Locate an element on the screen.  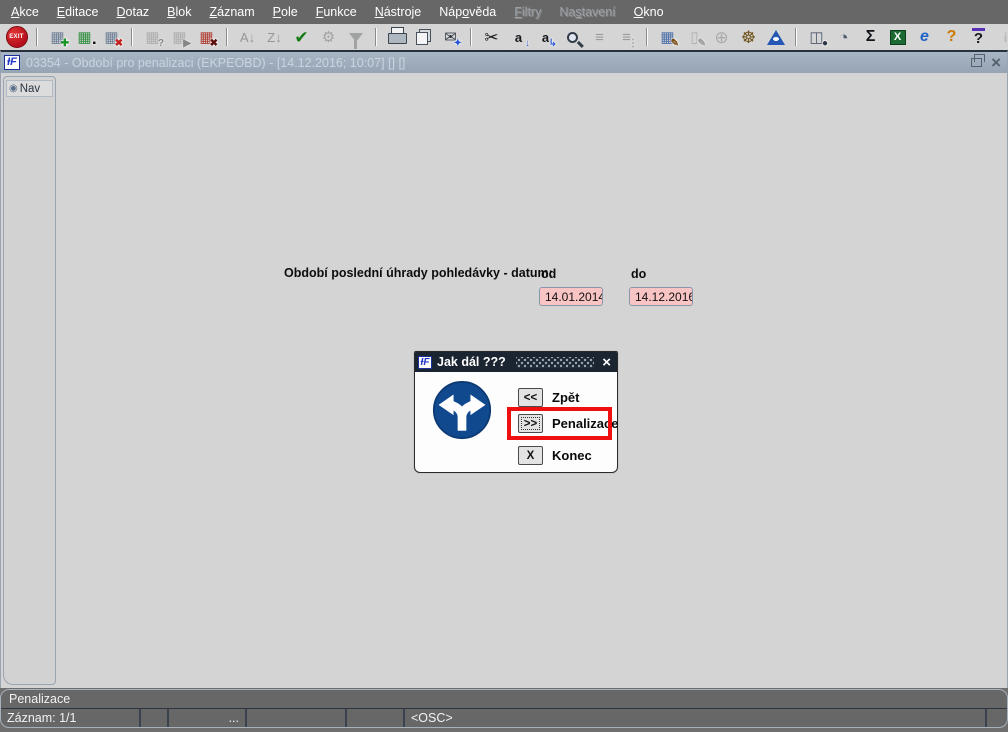
key-help-icon: ? is located at coordinates (951, 37).